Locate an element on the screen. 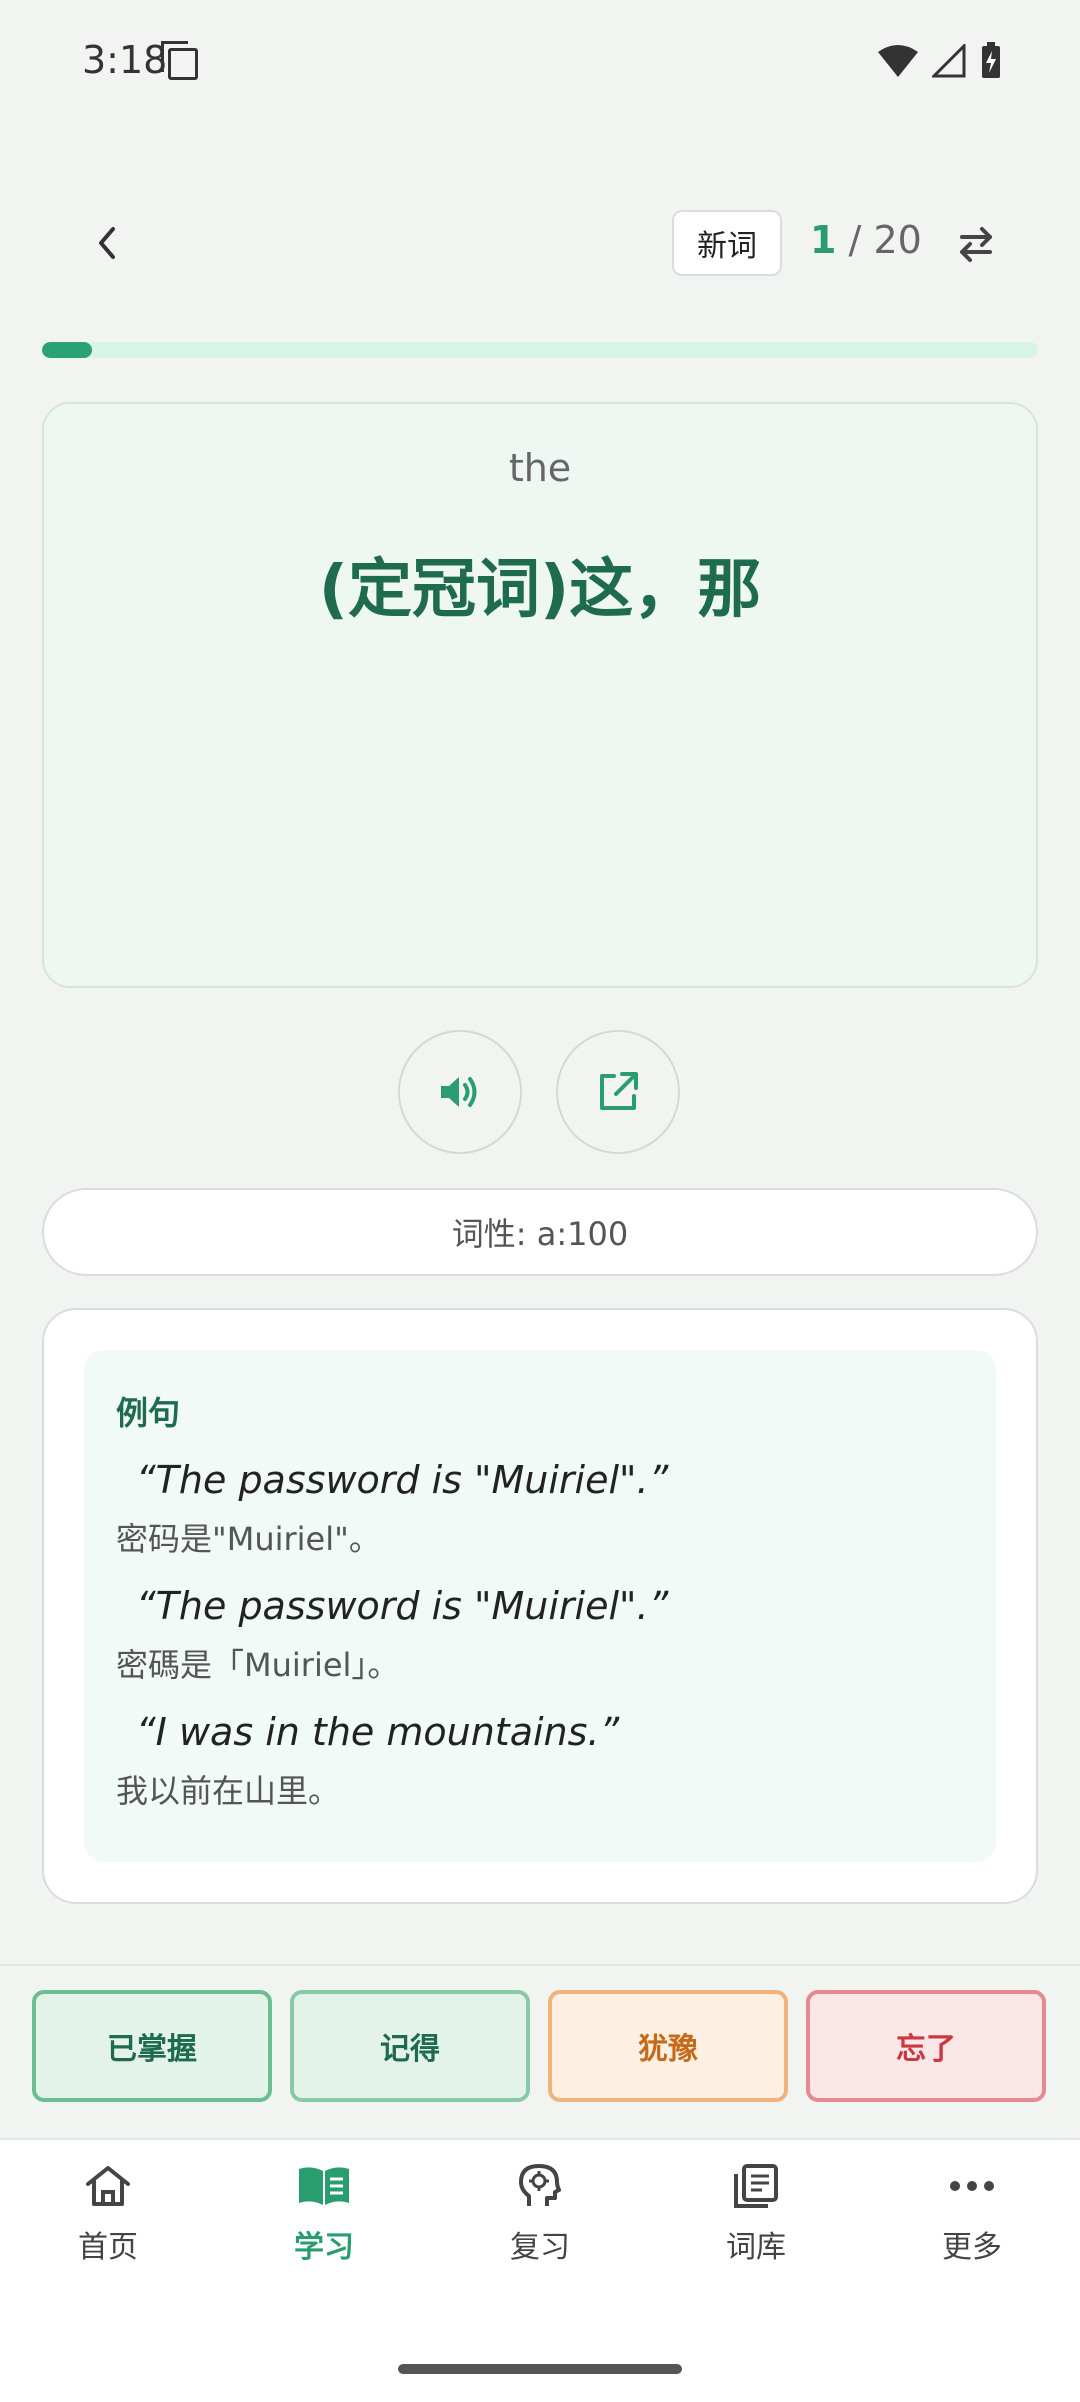 This screenshot has width=1080, height=2402. word-text: the is located at coordinates (540, 468).